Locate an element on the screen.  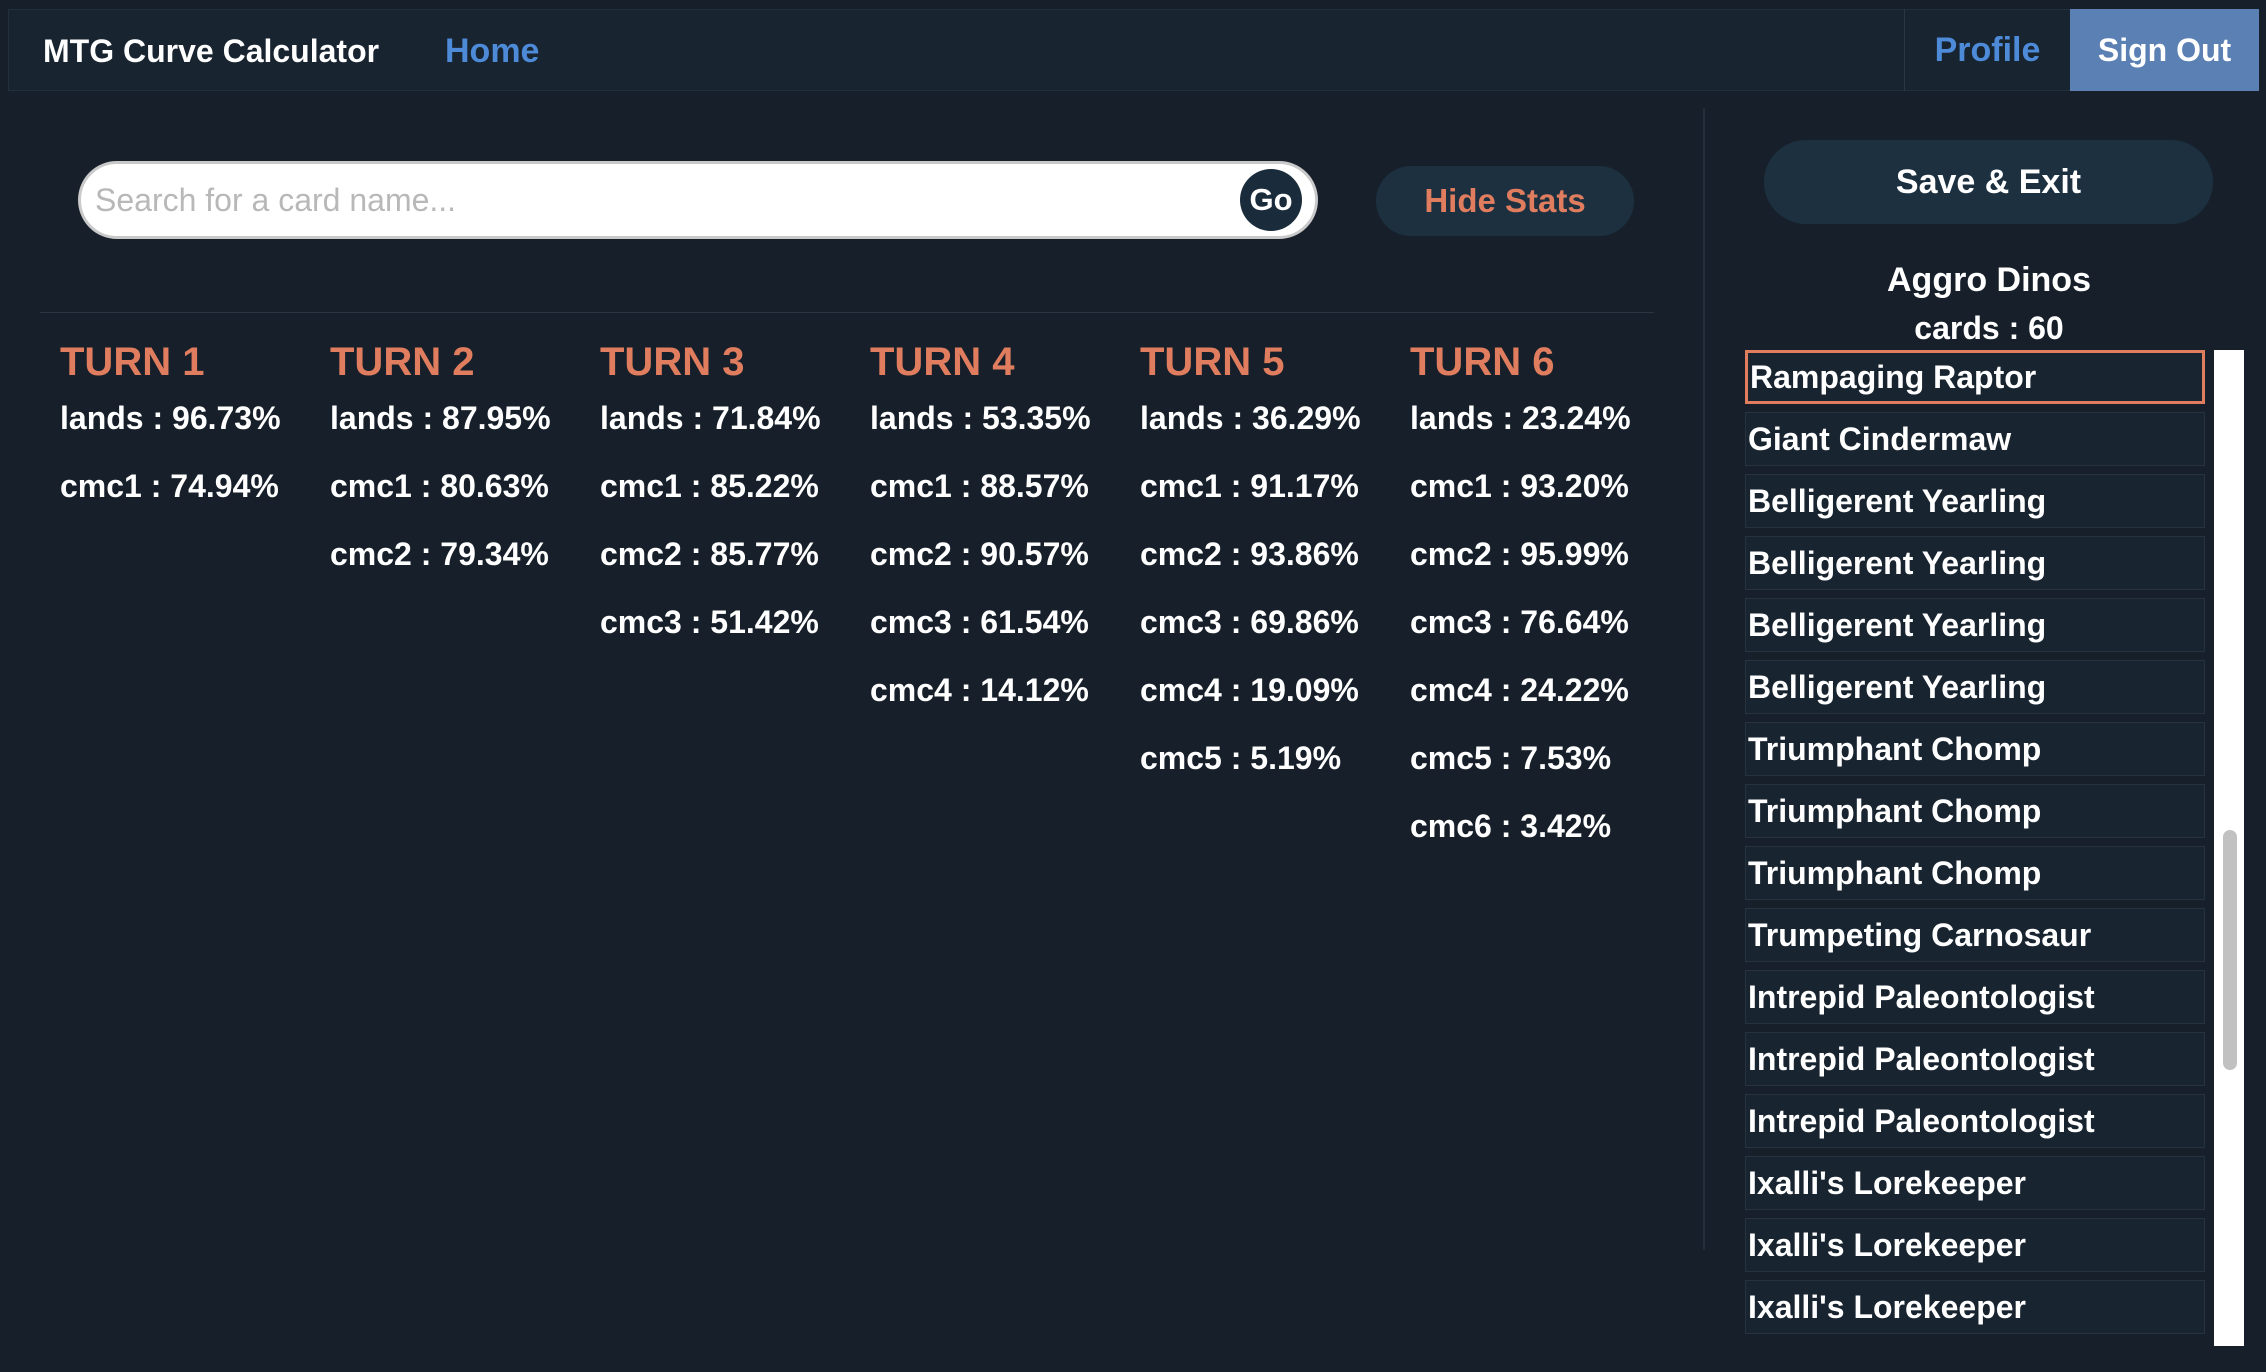
stat-line: cmc4 : 19.09% is located at coordinates (1249, 690).